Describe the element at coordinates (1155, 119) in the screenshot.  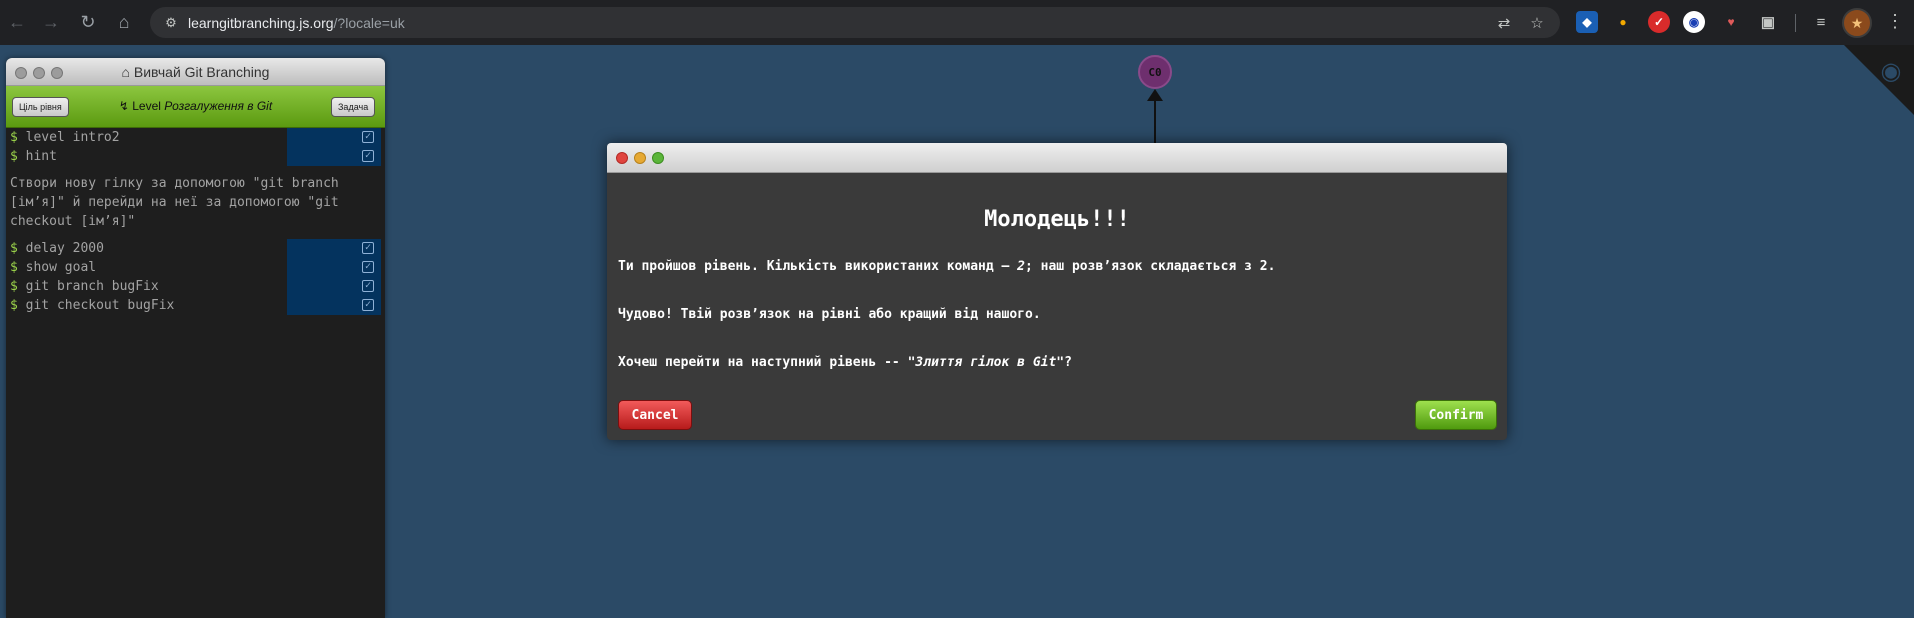
I see `commit-edge` at that location.